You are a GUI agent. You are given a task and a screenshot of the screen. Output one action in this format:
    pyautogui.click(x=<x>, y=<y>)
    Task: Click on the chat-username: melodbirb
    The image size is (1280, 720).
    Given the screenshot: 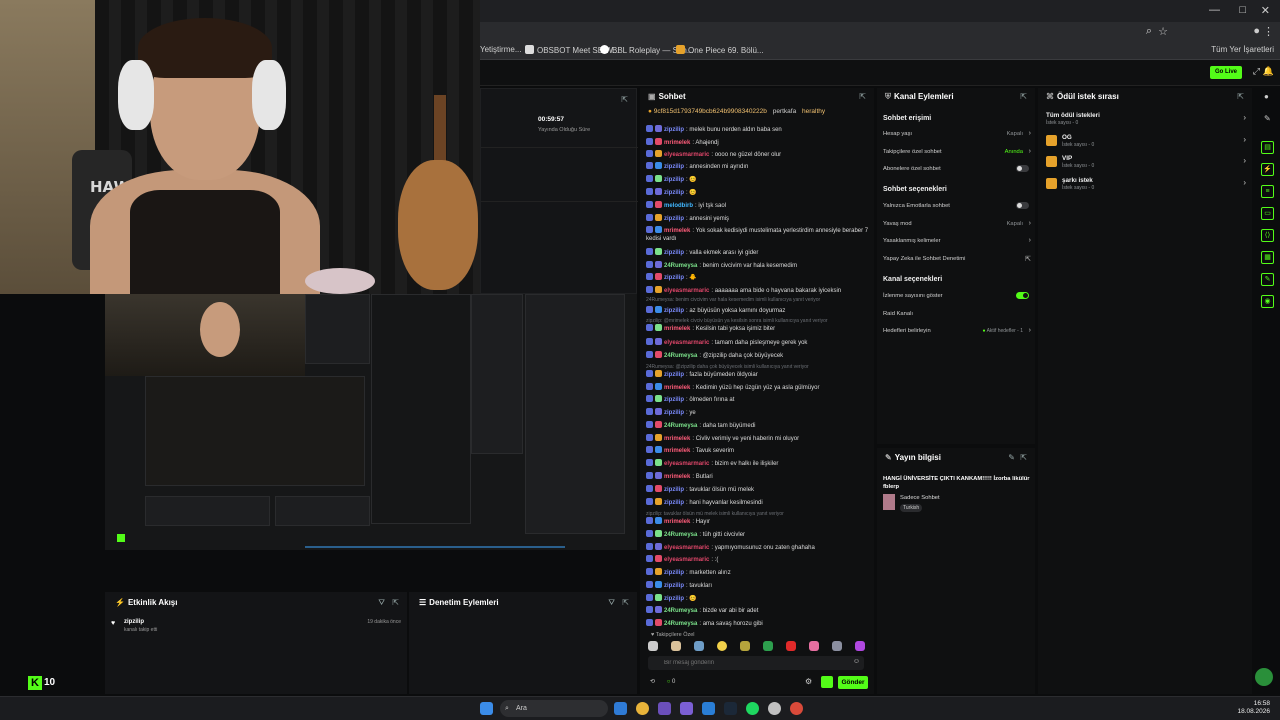 What is the action you would take?
    pyautogui.click(x=678, y=206)
    